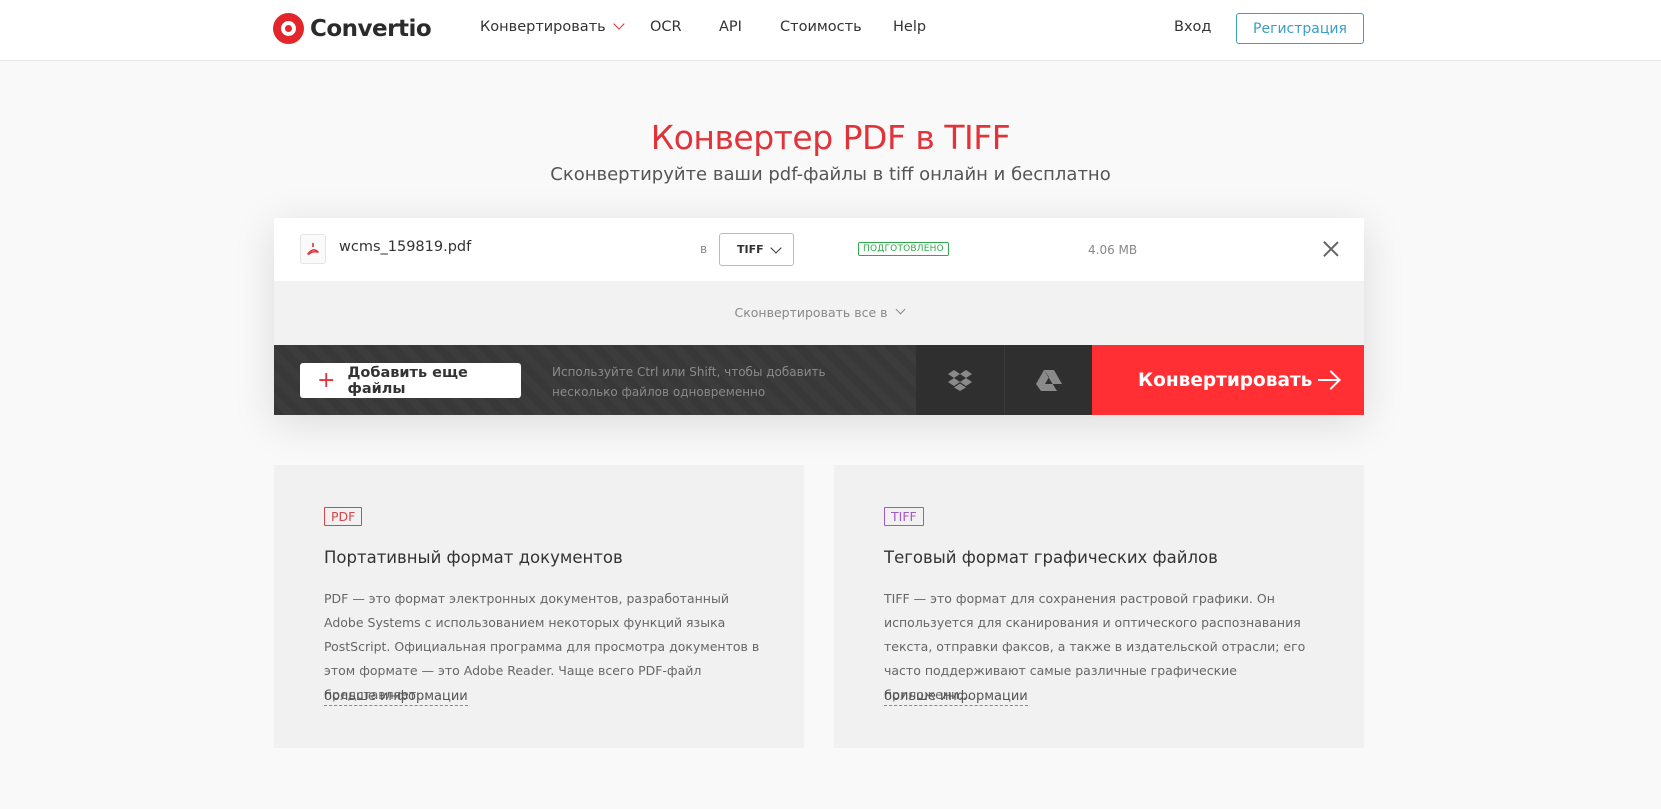  I want to click on remove-file-button, so click(1331, 249).